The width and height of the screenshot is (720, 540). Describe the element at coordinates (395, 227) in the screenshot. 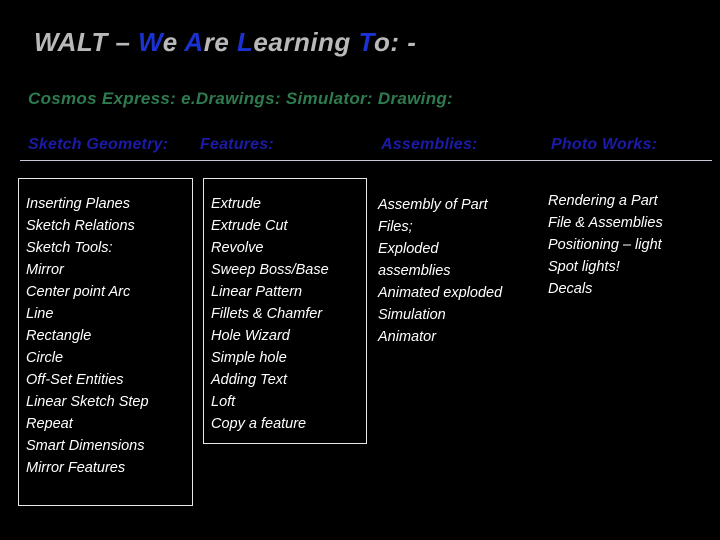

I see `list-item: Files;` at that location.